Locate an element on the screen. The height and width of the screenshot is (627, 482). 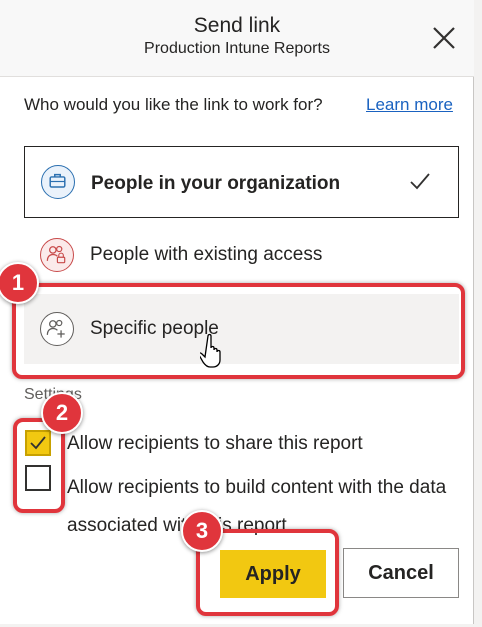
audience-question: Who would you like the link to work for? is located at coordinates (173, 104).